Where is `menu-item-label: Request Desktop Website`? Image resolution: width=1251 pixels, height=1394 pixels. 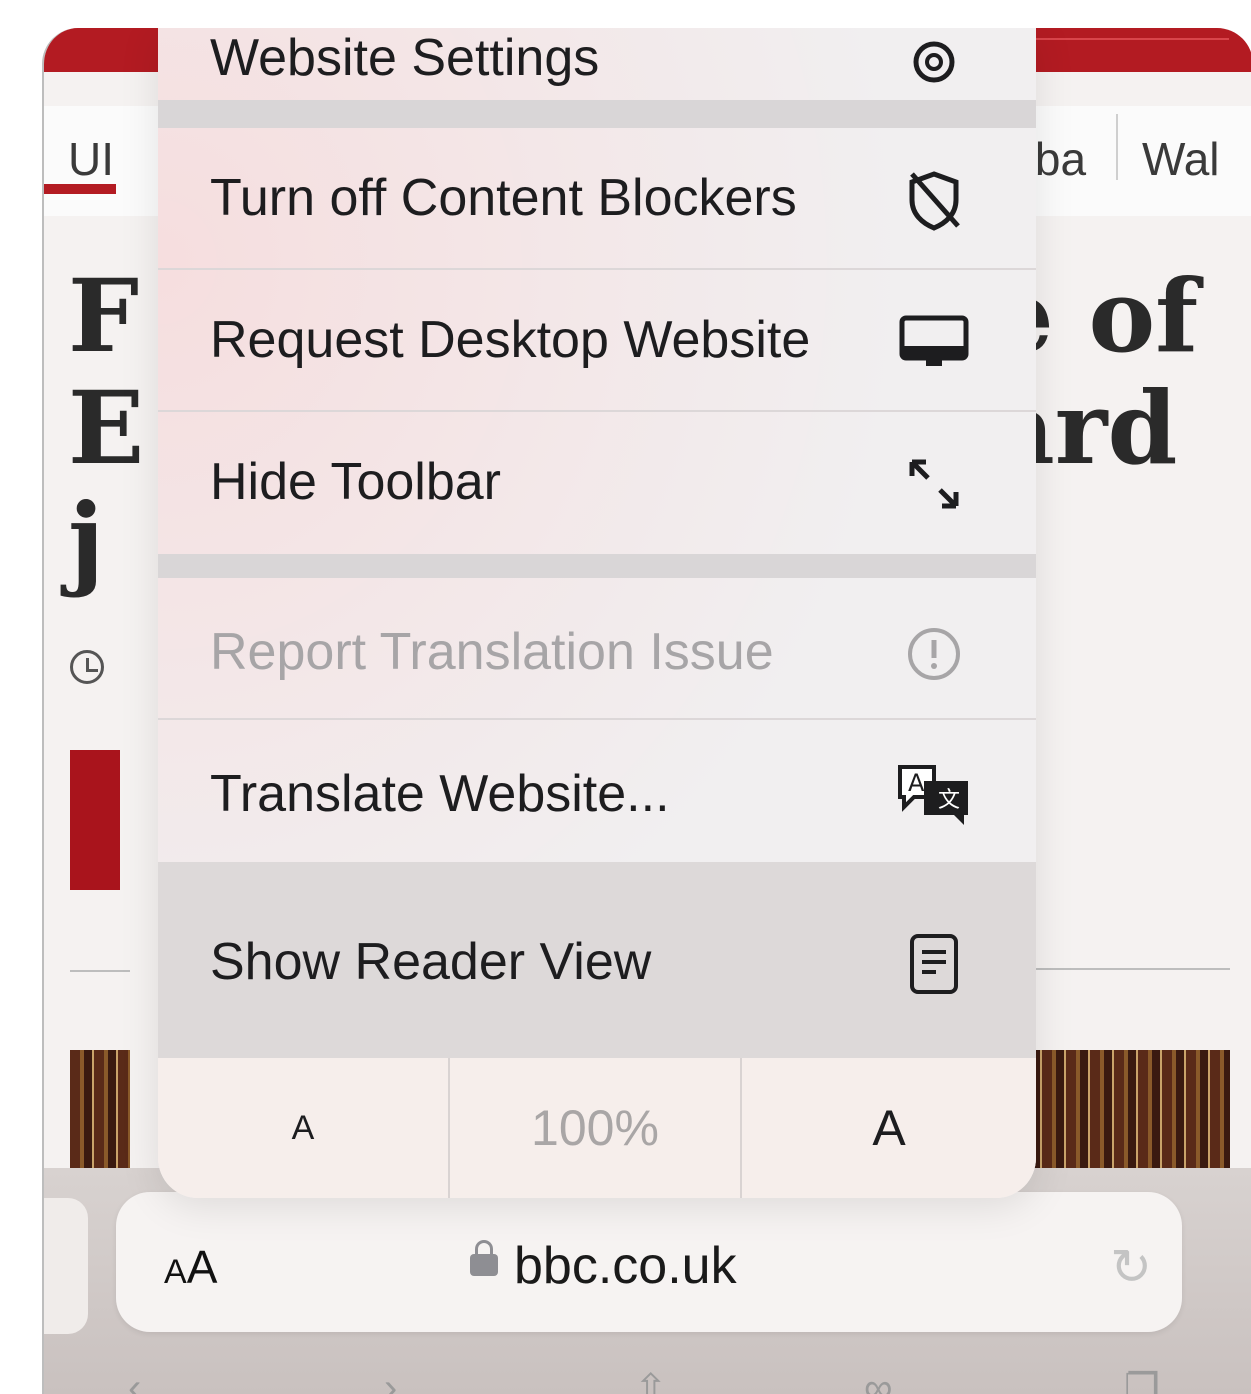 menu-item-label: Request Desktop Website is located at coordinates (510, 340).